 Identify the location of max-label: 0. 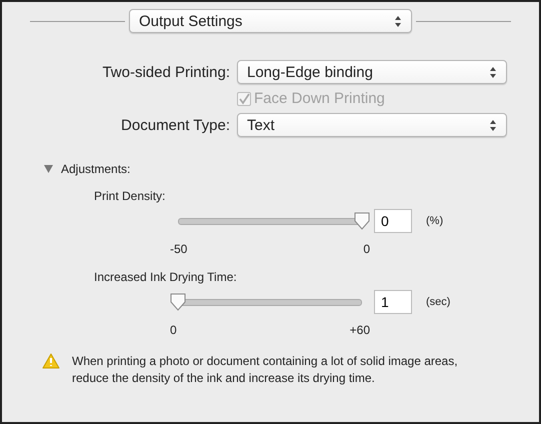
(366, 249).